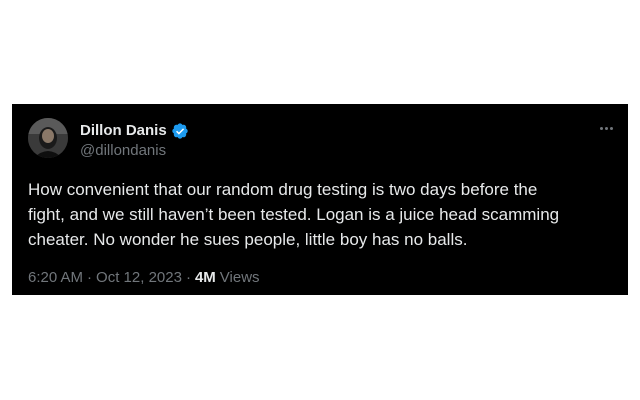  I want to click on profile-avatar, so click(48, 138).